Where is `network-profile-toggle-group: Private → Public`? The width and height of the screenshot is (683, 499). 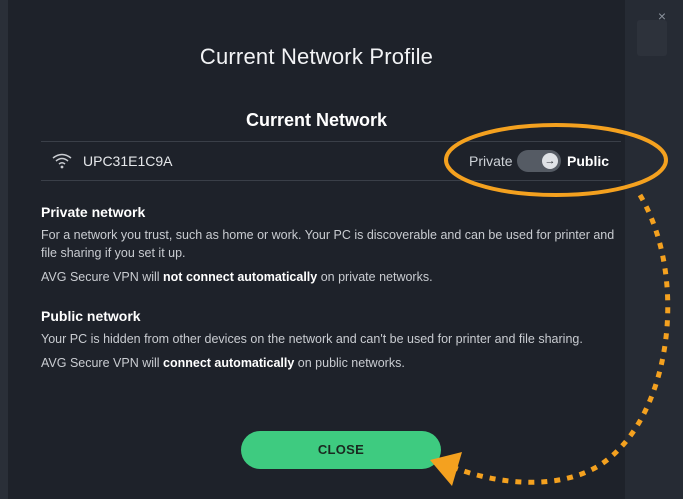
network-profile-toggle-group: Private → Public is located at coordinates (541, 162).